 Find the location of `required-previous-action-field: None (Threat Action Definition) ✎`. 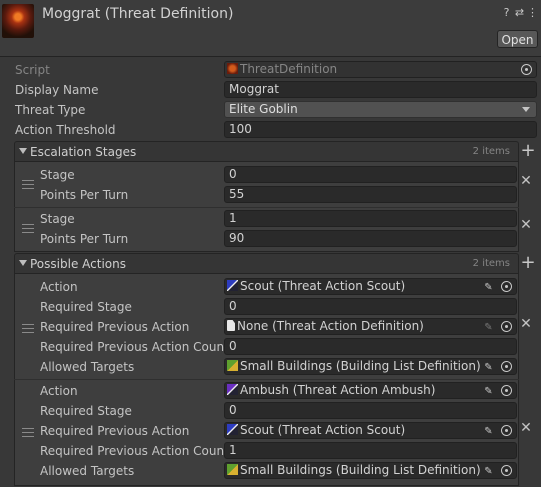

required-previous-action-field: None (Threat Action Definition) ✎ is located at coordinates (370, 326).